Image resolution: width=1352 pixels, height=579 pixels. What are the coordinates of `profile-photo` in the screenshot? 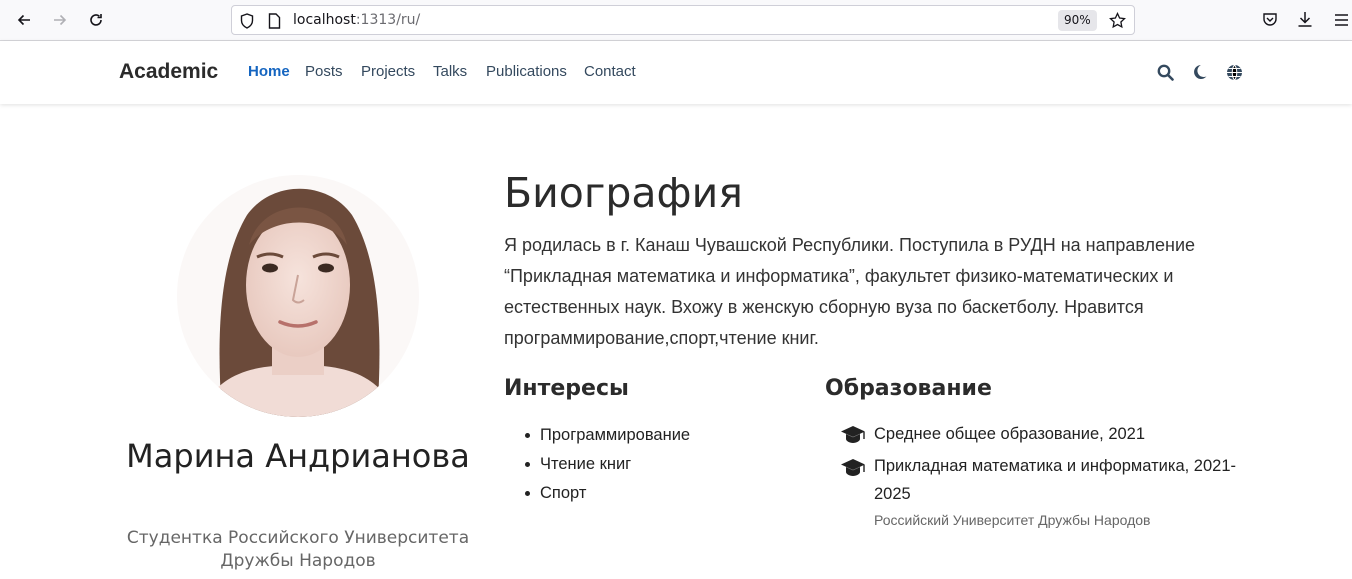 It's located at (298, 296).